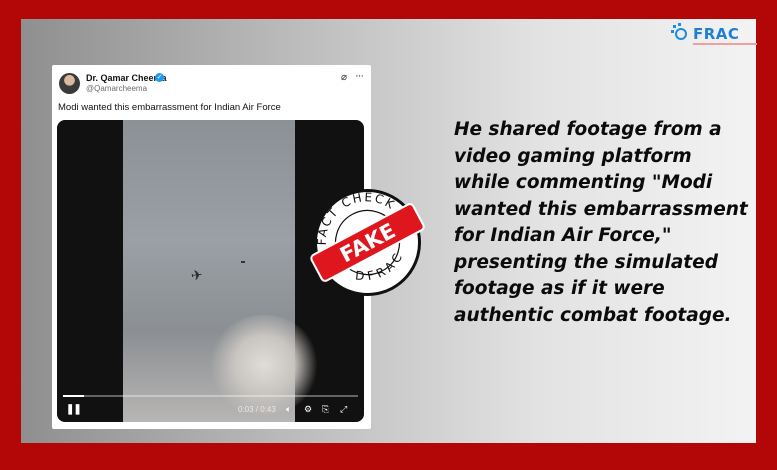 Image resolution: width=777 pixels, height=470 pixels. Describe the element at coordinates (159, 77) in the screenshot. I see `verified-badge-icon: ✓` at that location.